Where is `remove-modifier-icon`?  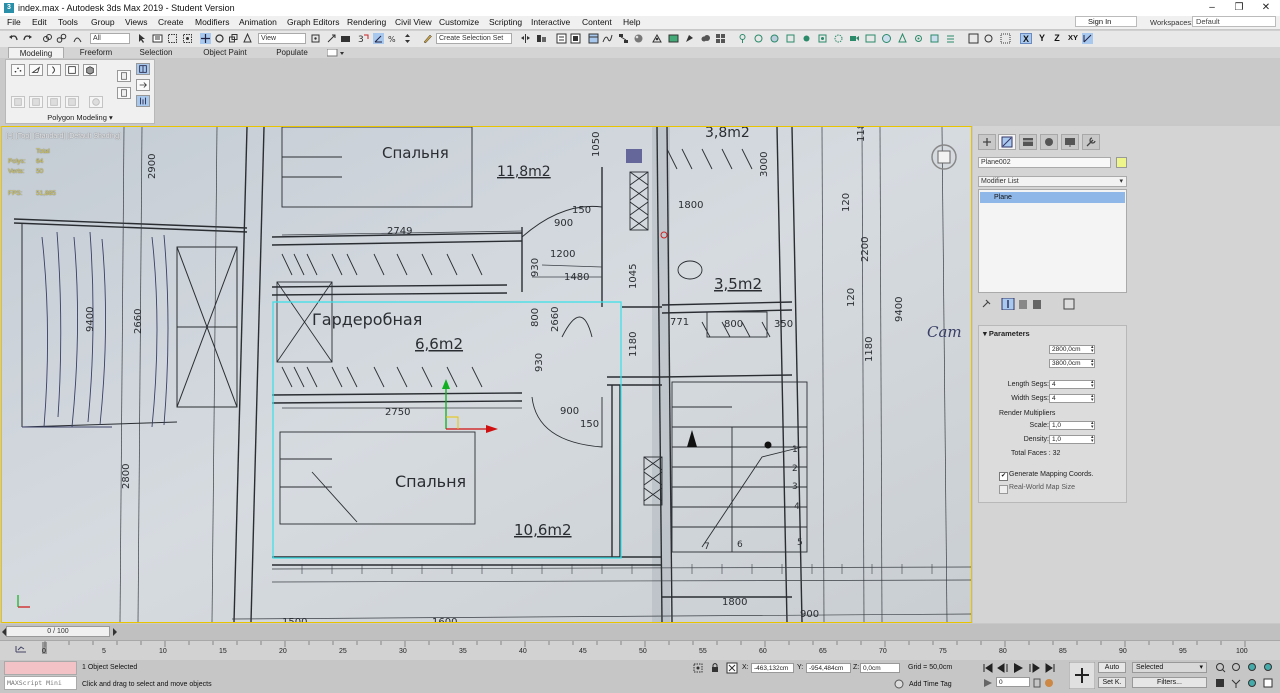 remove-modifier-icon is located at coordinates (1037, 304).